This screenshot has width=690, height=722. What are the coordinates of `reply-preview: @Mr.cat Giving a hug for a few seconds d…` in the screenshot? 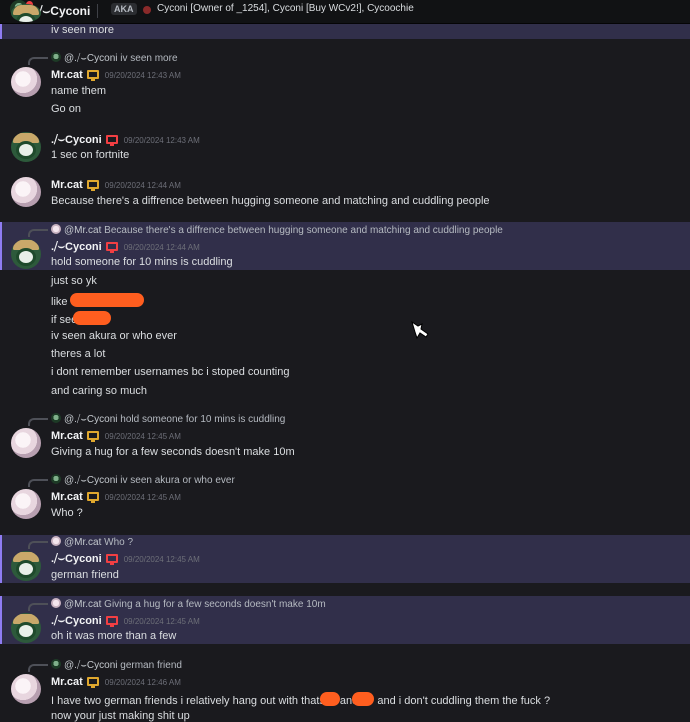 It's located at (188, 605).